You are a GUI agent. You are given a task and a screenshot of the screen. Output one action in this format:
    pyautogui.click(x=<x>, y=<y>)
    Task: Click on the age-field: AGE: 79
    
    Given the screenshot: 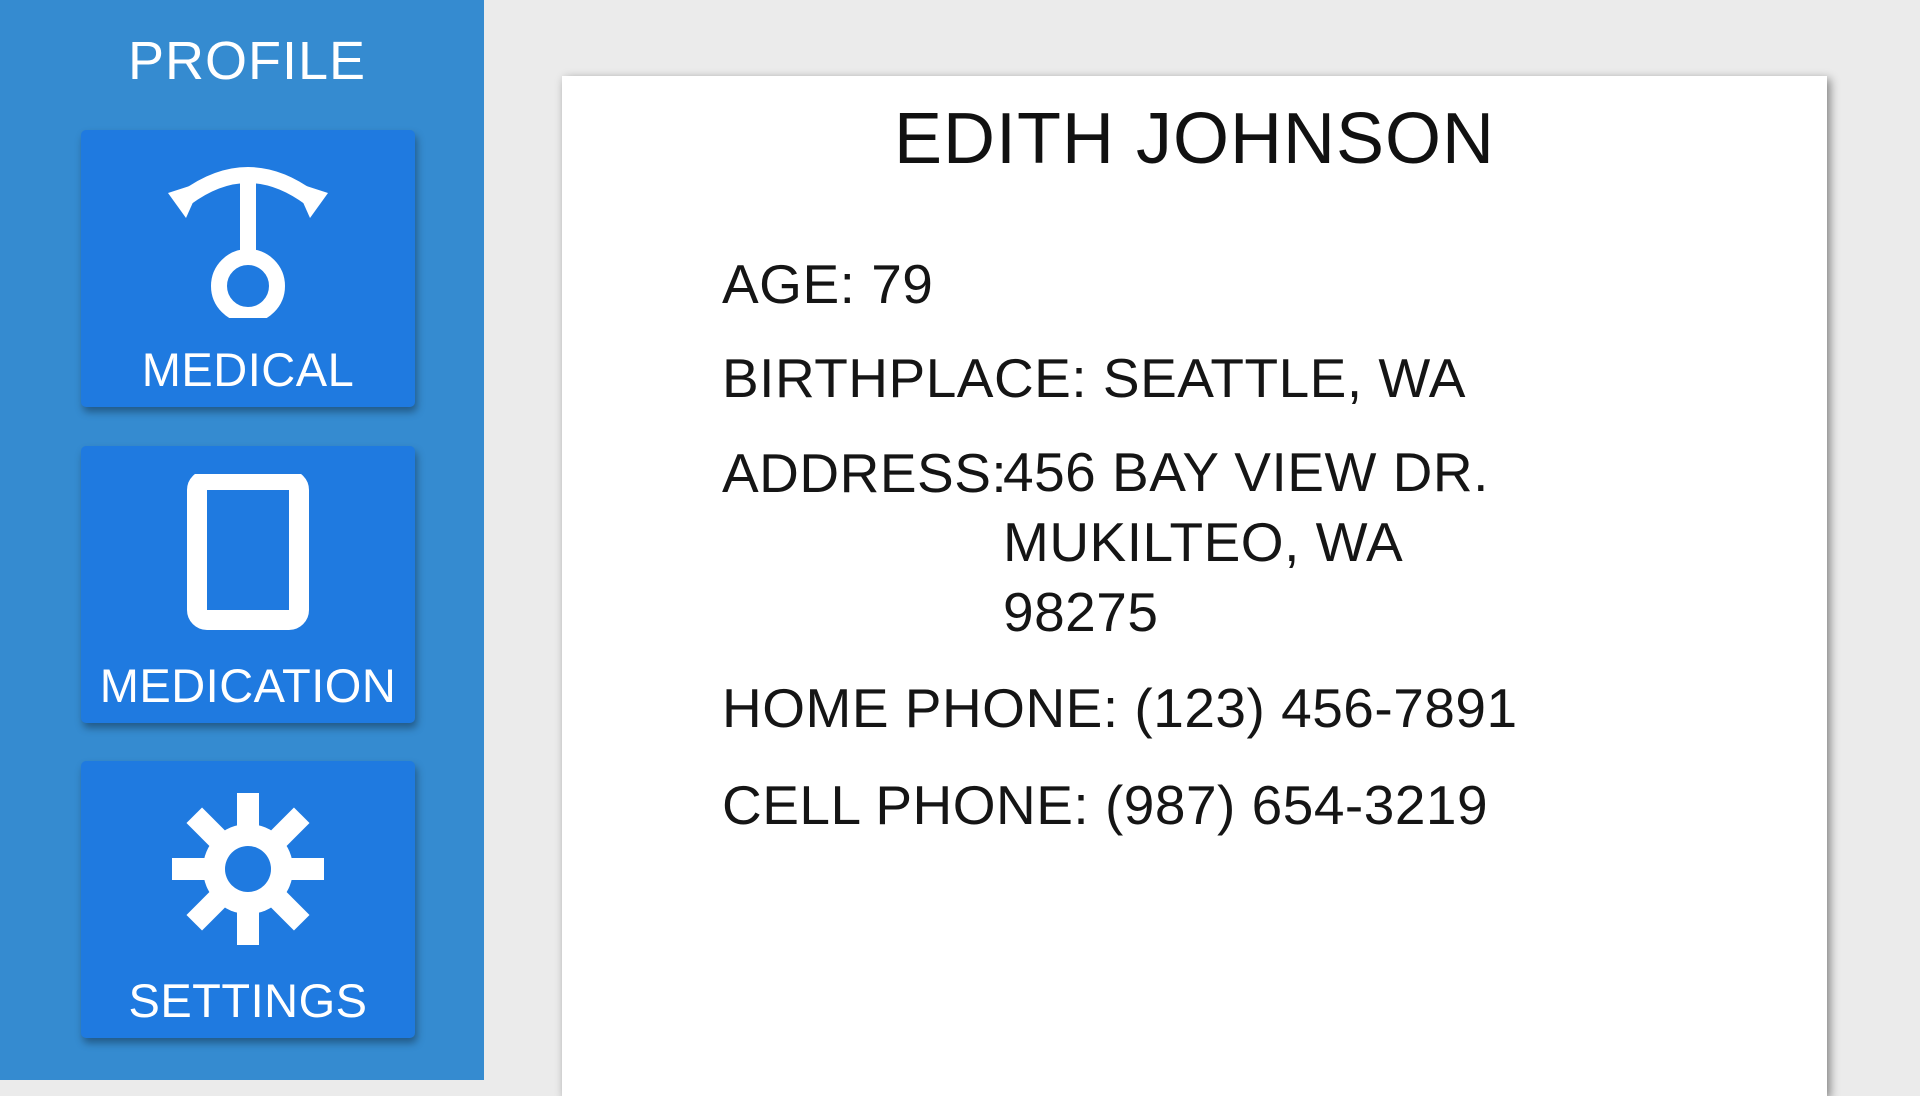 What is the action you would take?
    pyautogui.click(x=828, y=284)
    